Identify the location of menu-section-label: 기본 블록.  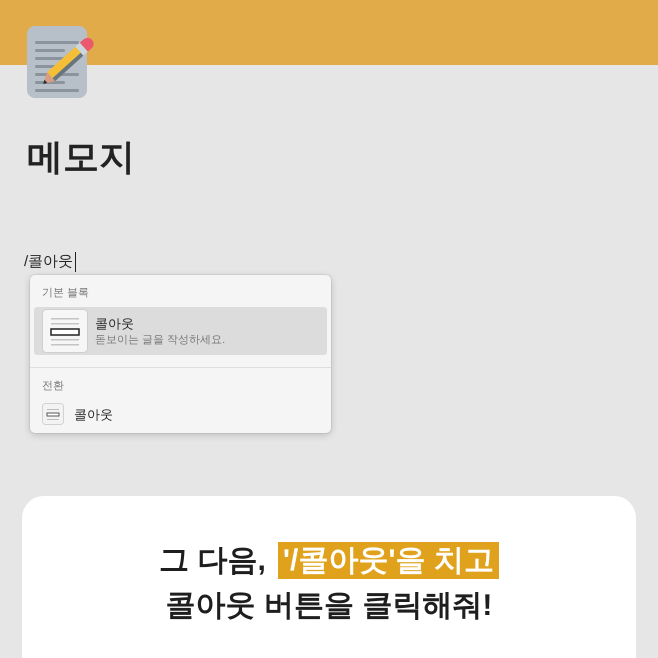
(66, 293).